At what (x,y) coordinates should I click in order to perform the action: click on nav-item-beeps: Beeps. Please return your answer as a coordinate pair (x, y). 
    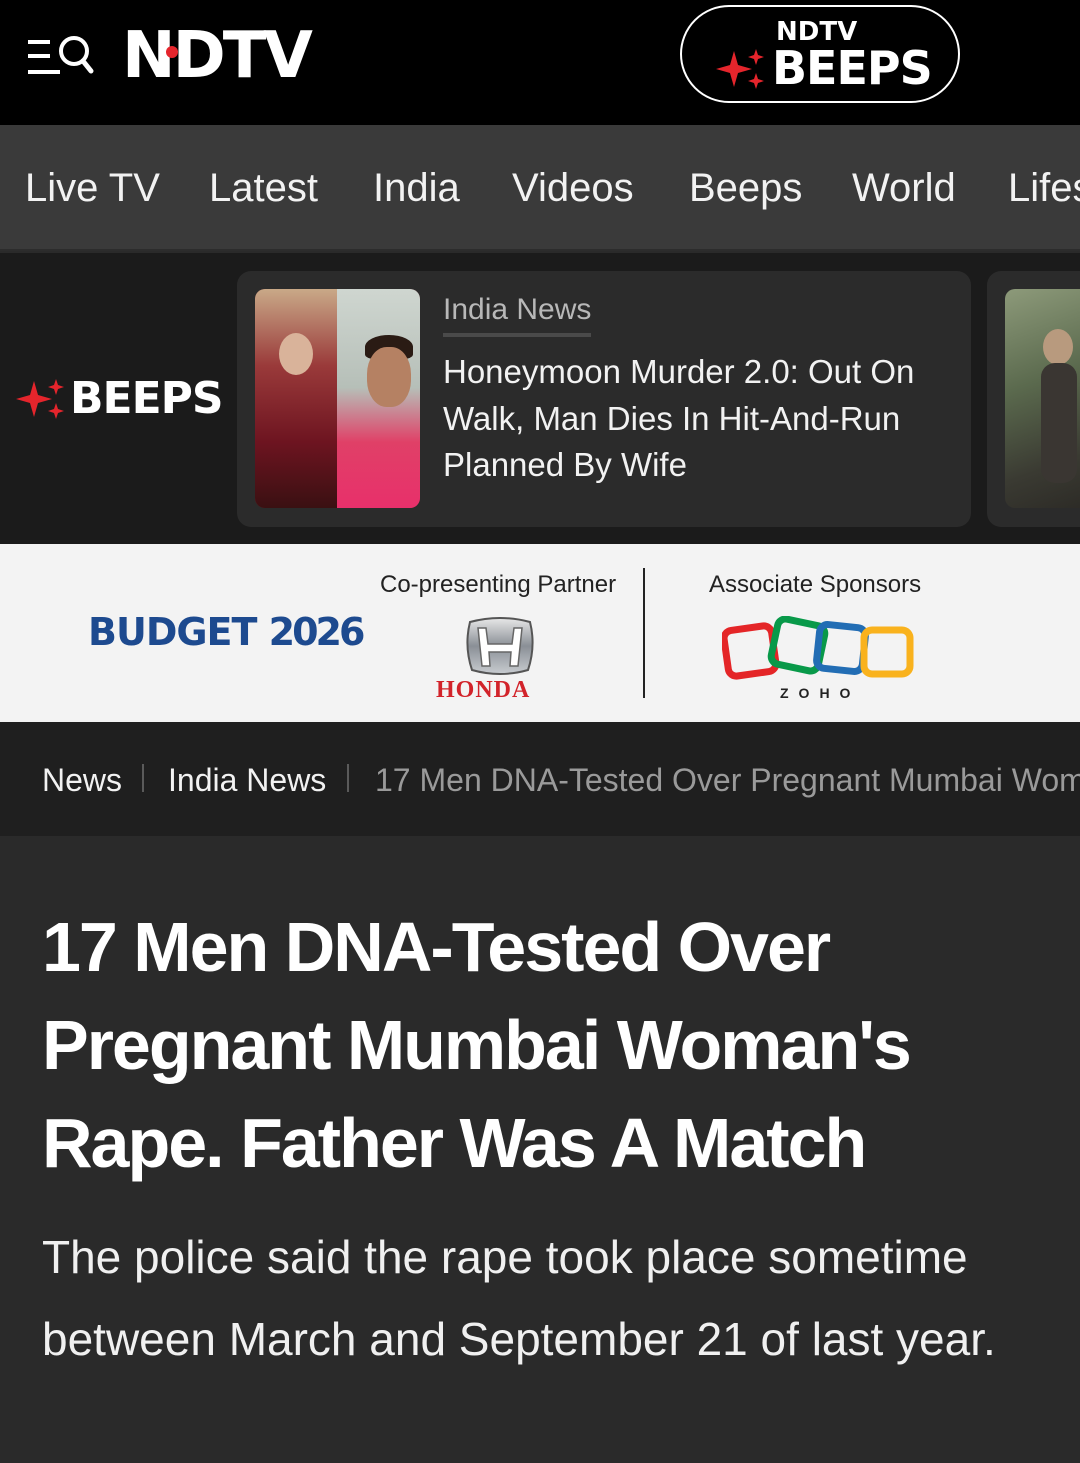
    Looking at the image, I should click on (745, 188).